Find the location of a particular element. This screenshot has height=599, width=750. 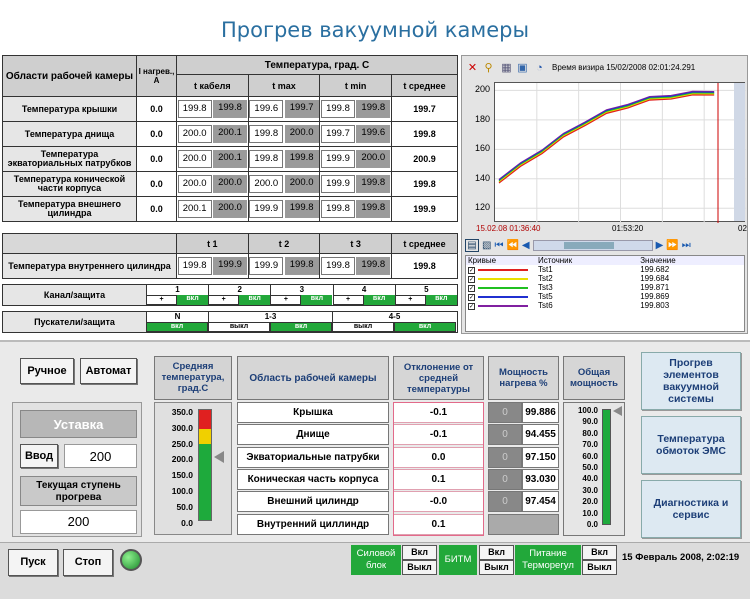

row-m1: 199.6 is located at coordinates (266, 109).